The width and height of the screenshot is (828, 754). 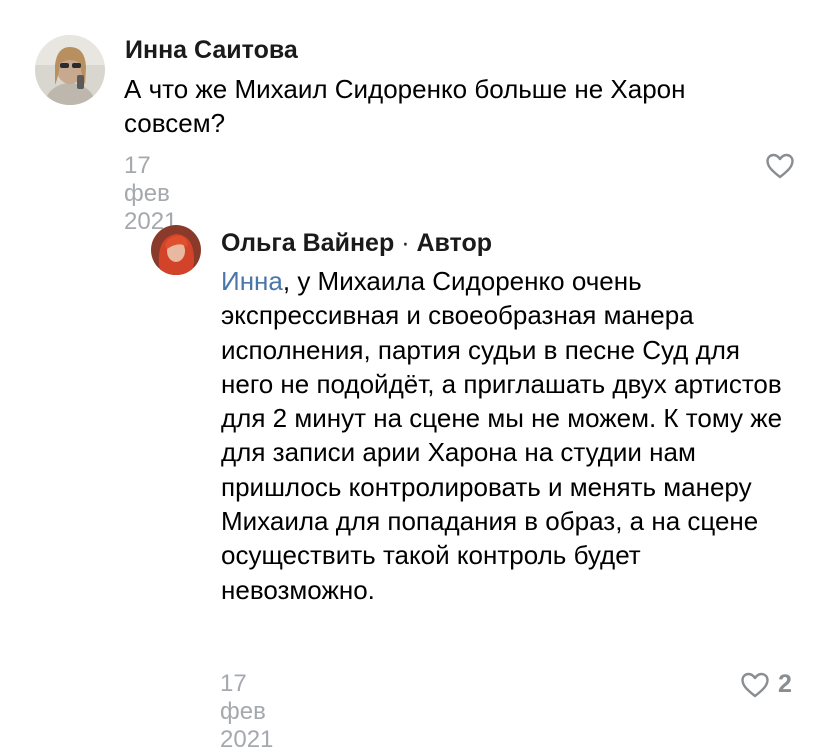 What do you see at coordinates (211, 50) in the screenshot?
I see `comment-author: Инна Саитова` at bounding box center [211, 50].